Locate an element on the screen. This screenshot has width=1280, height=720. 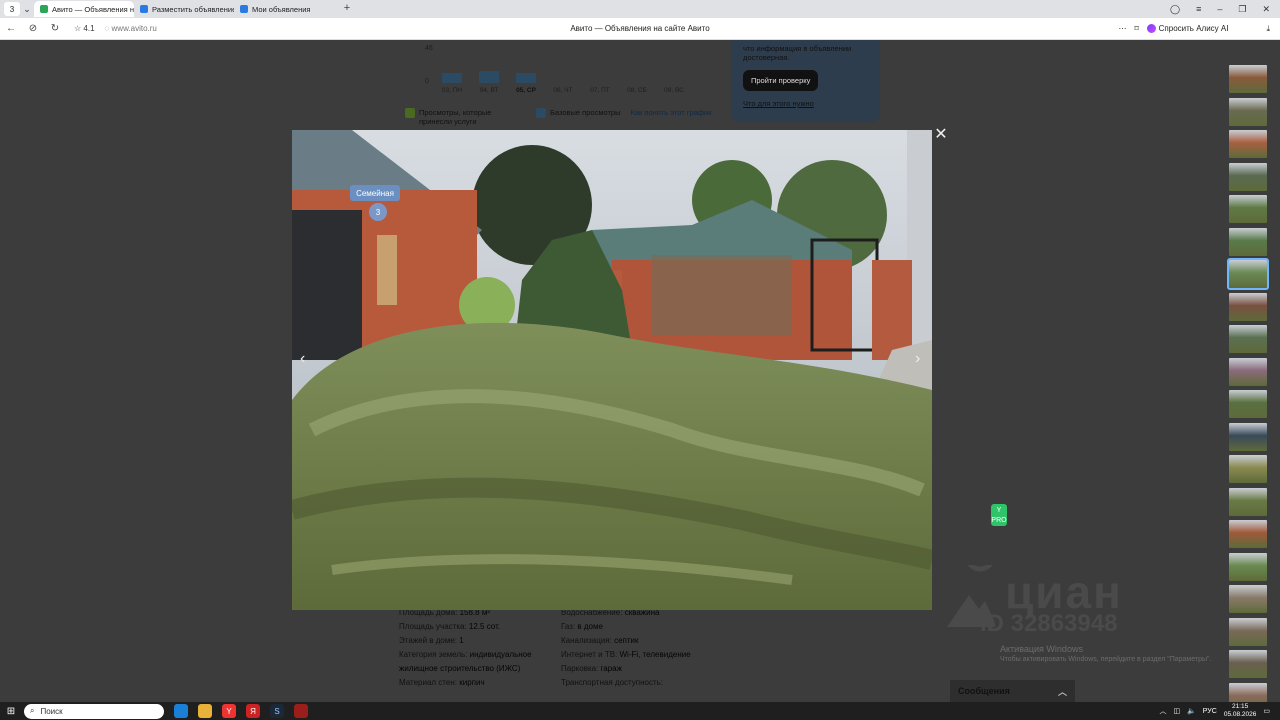
thumbnail-strip: ⌄ is located at coordinates (1248, 383).